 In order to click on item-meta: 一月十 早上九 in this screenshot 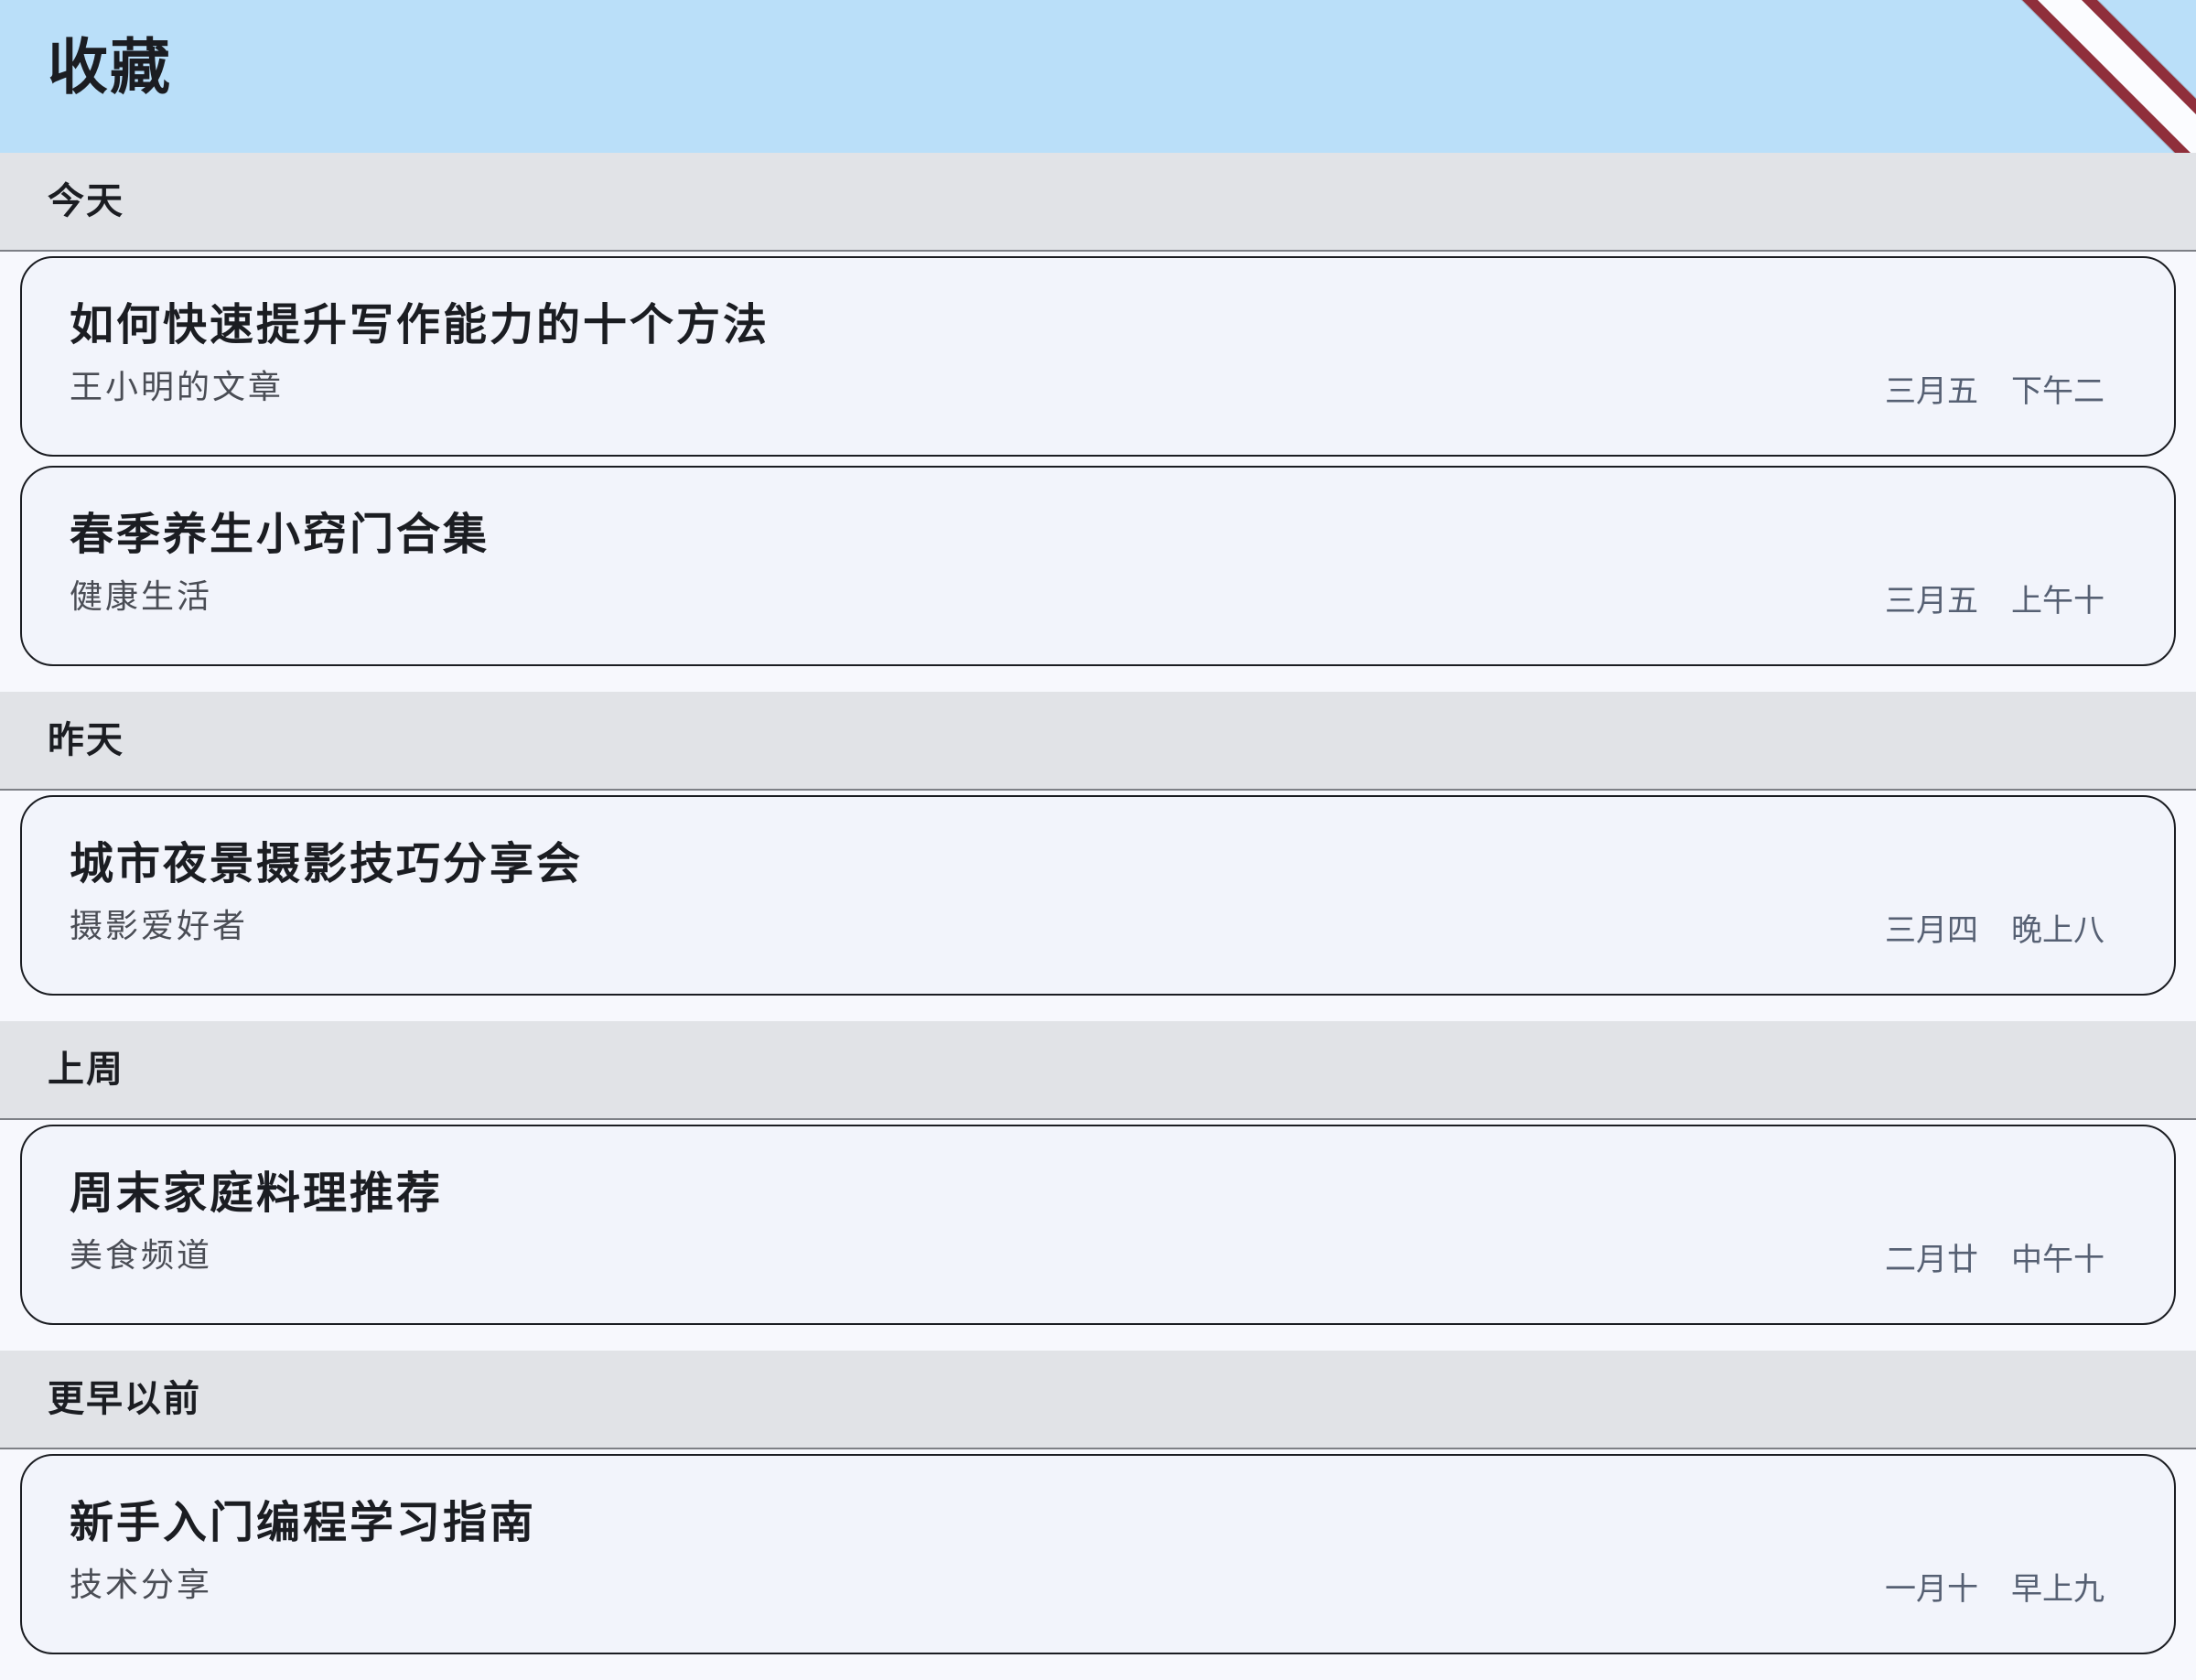, I will do `click(1995, 1589)`.